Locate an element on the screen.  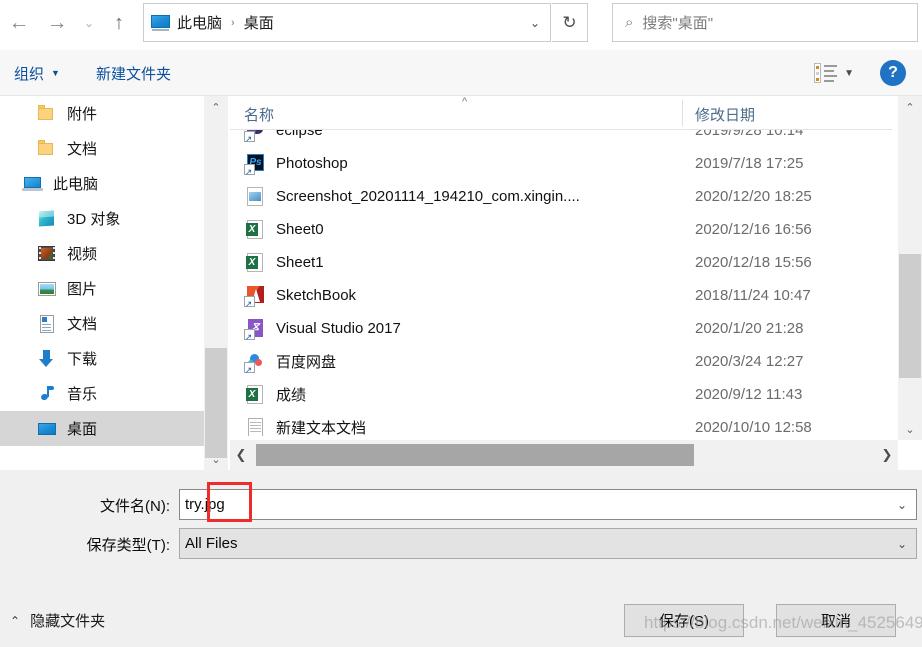
sidebar-item-label: 桌面 is located at coordinates (82, 429).